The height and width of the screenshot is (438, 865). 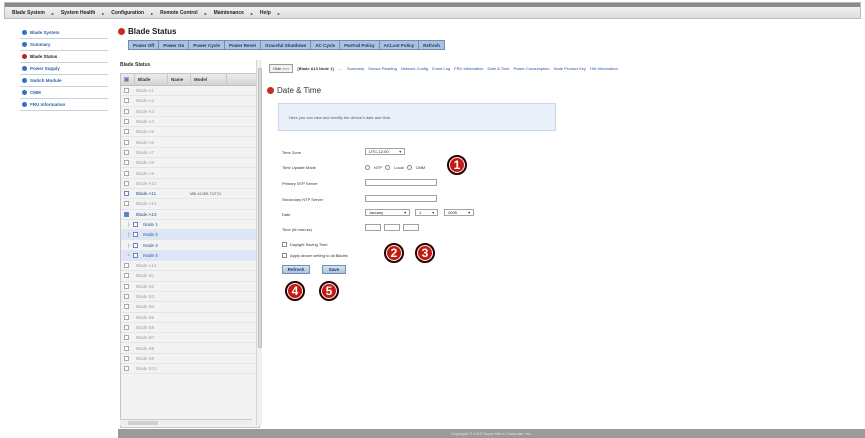 What do you see at coordinates (64, 57) in the screenshot?
I see `sidebar-item-blade-status: Blade Status` at bounding box center [64, 57].